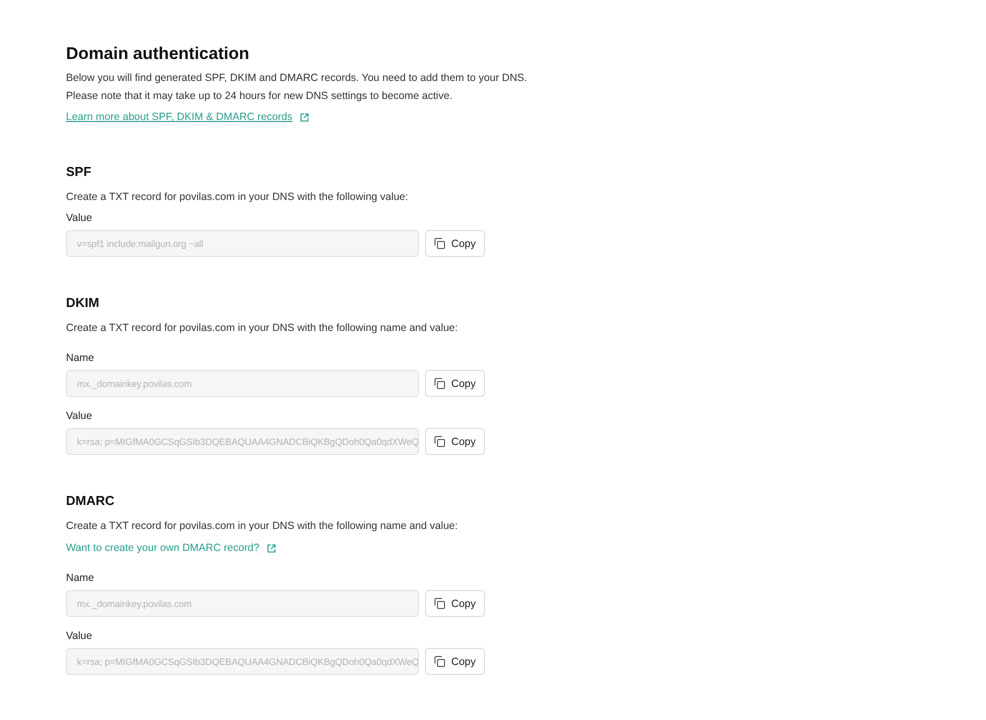 Image resolution: width=986 pixels, height=720 pixels. I want to click on dmarc-link: Want to create your own DMARC record?, so click(163, 548).